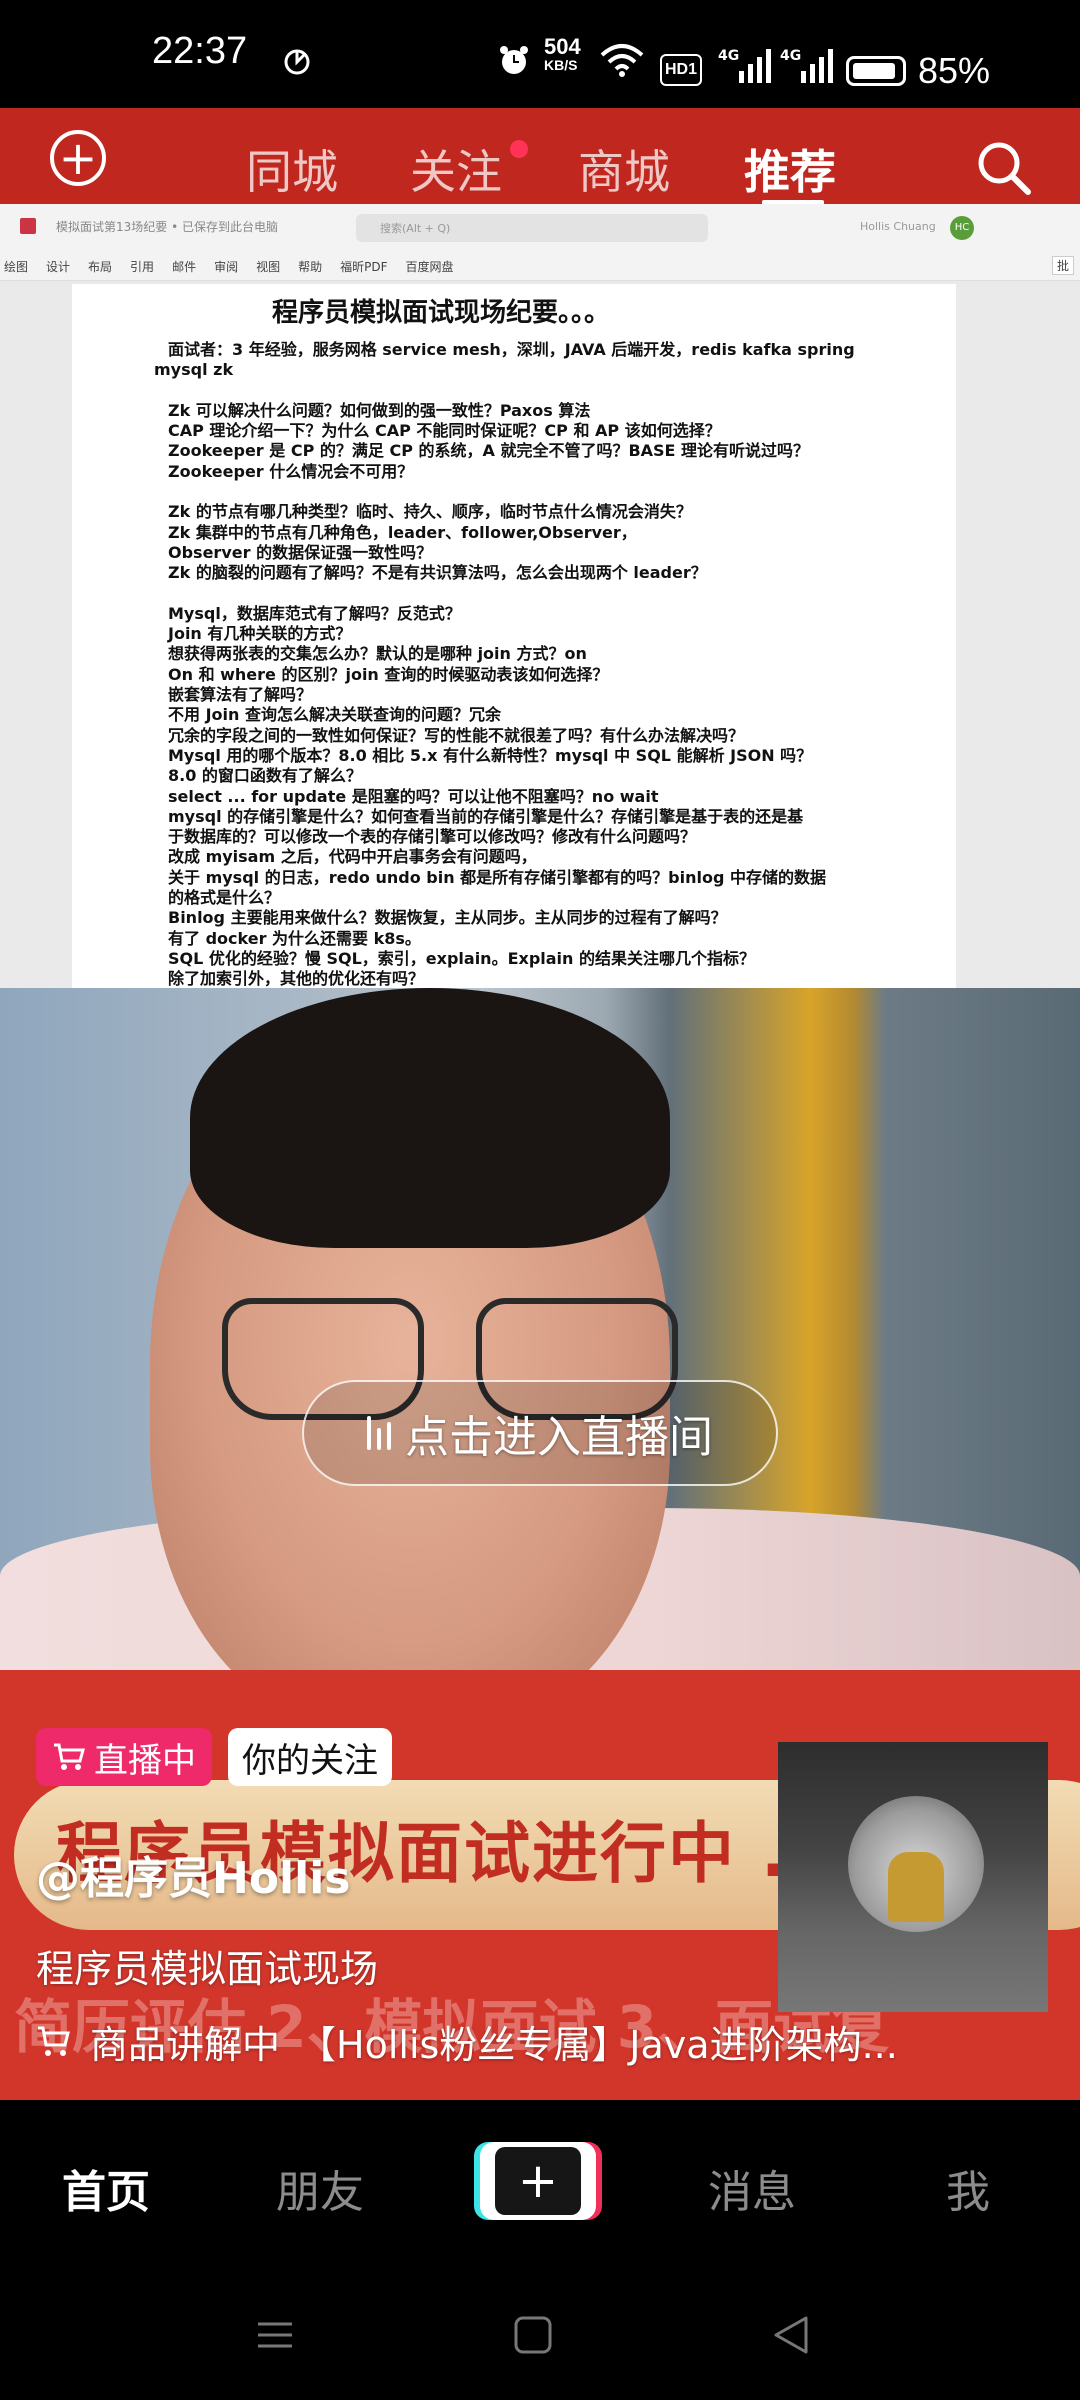 This screenshot has height=2400, width=1080. I want to click on following-badge: 你的关注, so click(310, 1757).